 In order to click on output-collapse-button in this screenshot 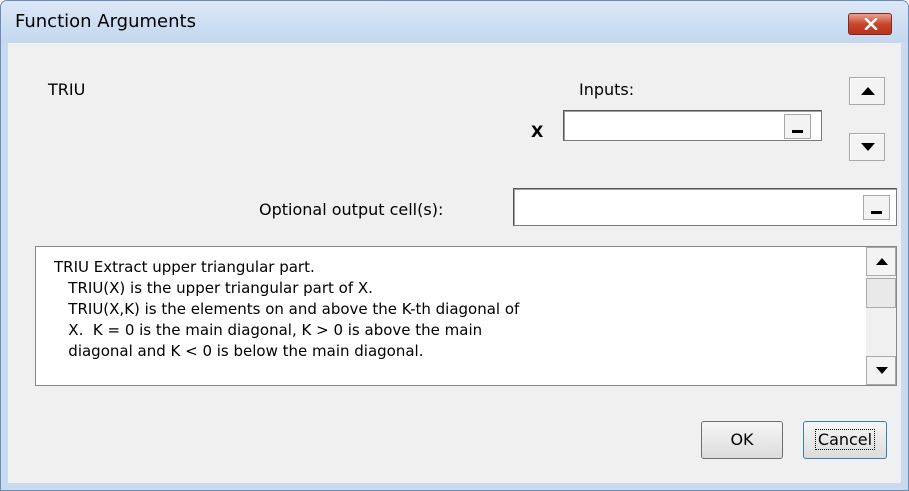, I will do `click(876, 207)`.